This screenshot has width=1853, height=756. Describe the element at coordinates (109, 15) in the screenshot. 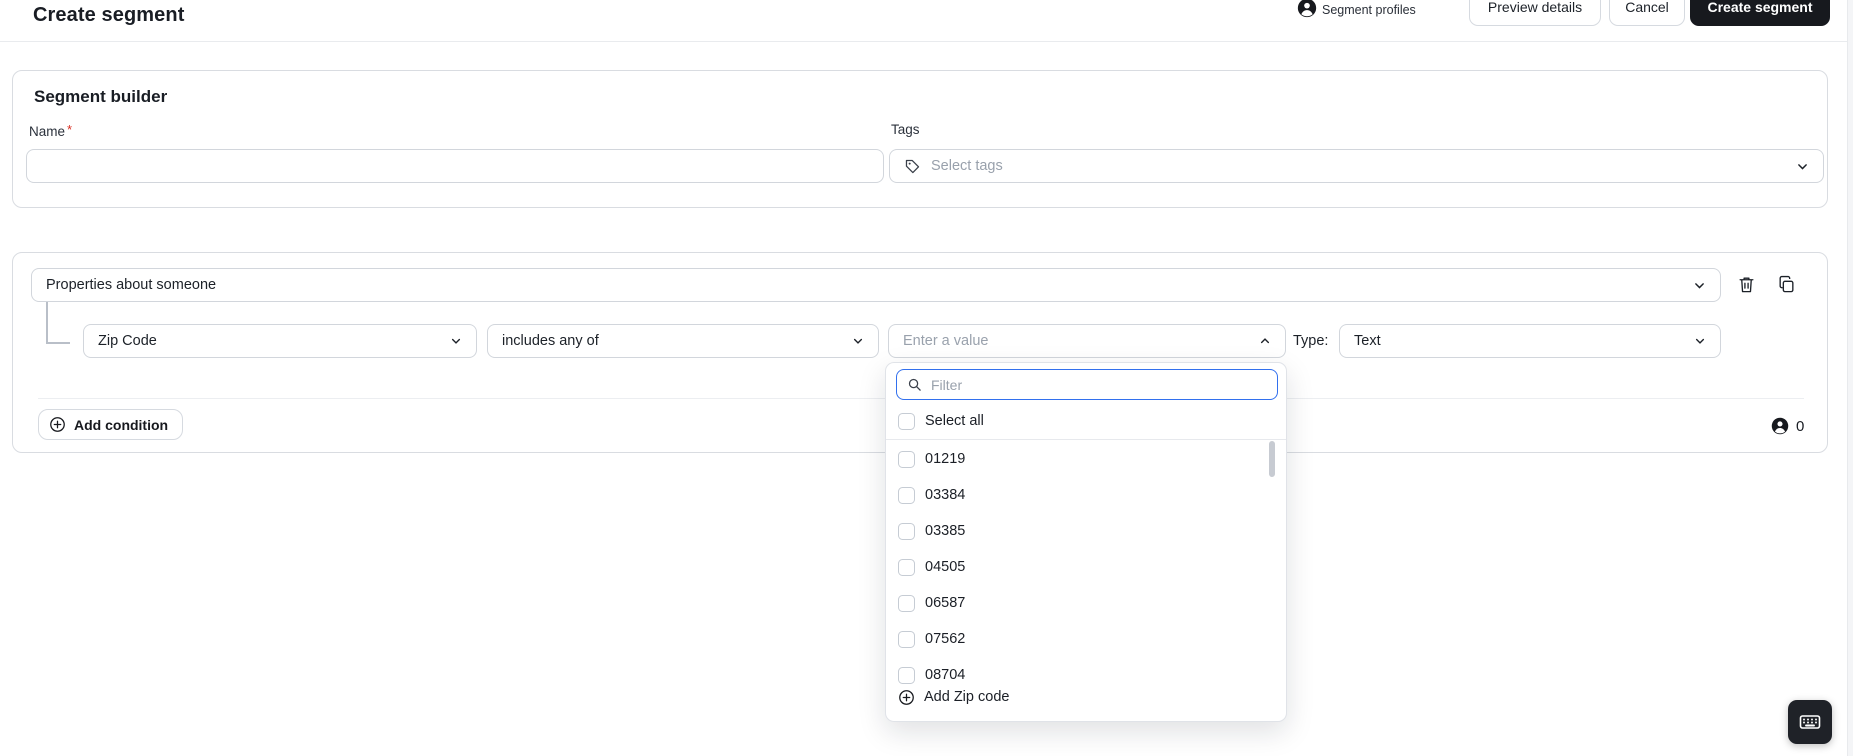

I see `page-title: Create segment` at that location.